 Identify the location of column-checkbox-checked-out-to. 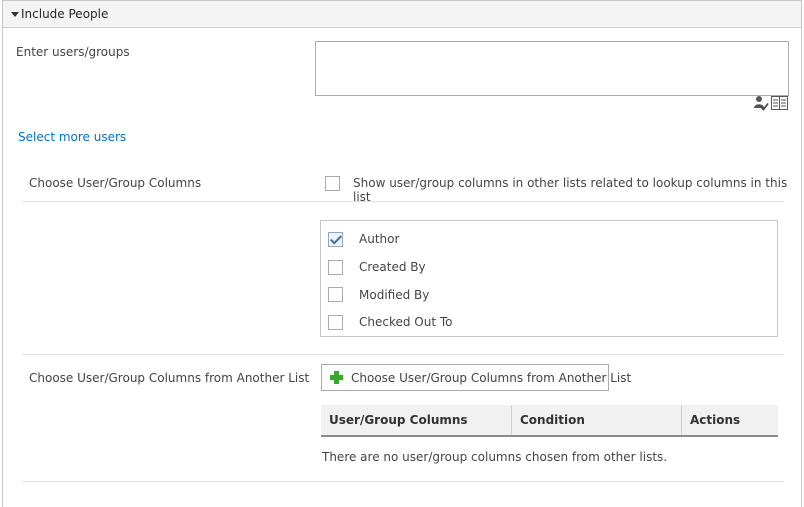
(335, 322).